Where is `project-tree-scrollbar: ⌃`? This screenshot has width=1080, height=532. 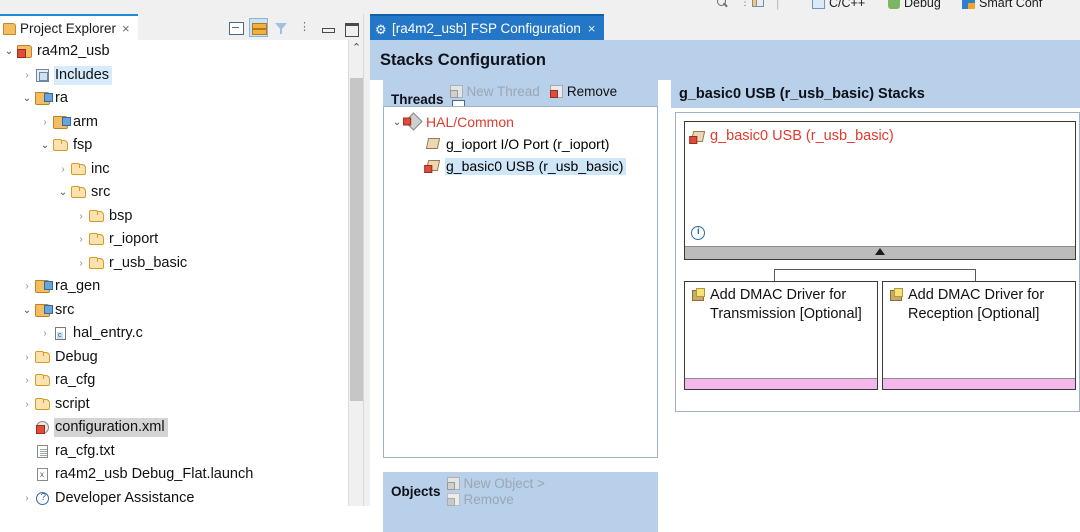
project-tree-scrollbar: ⌃ is located at coordinates (355, 273).